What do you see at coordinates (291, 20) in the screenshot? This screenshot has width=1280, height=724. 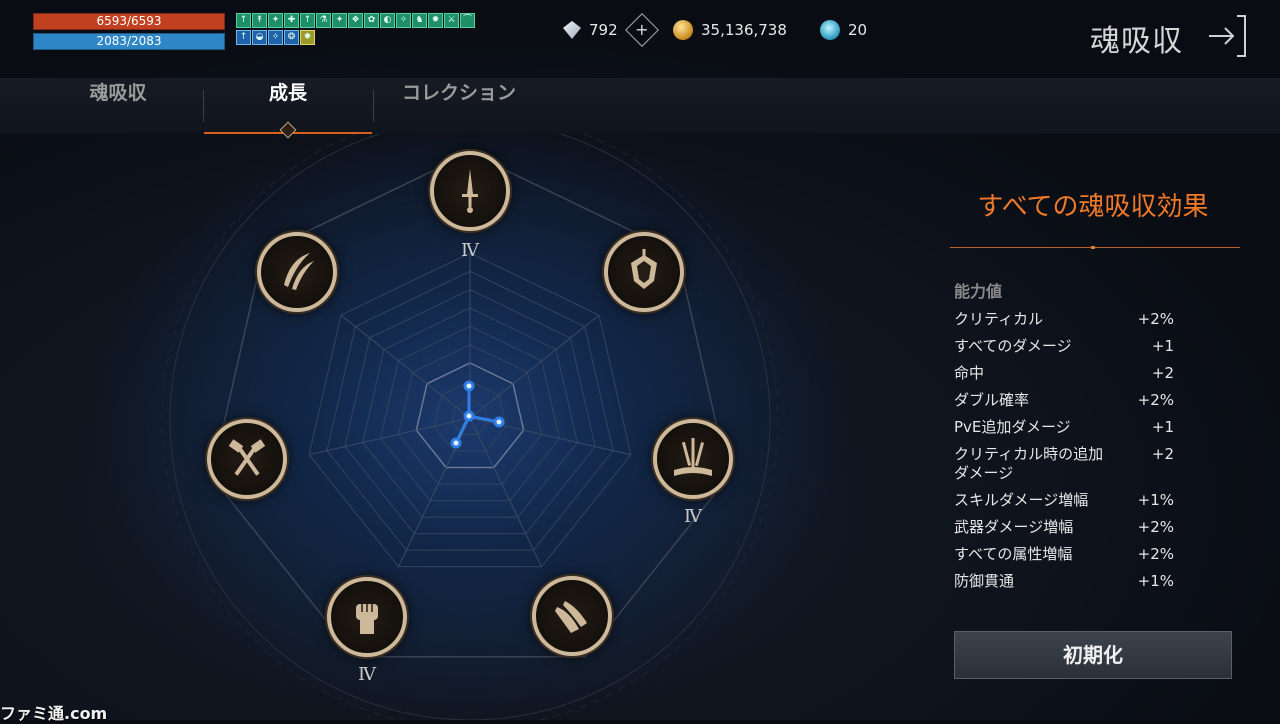 I see `buff-icon: ✚` at bounding box center [291, 20].